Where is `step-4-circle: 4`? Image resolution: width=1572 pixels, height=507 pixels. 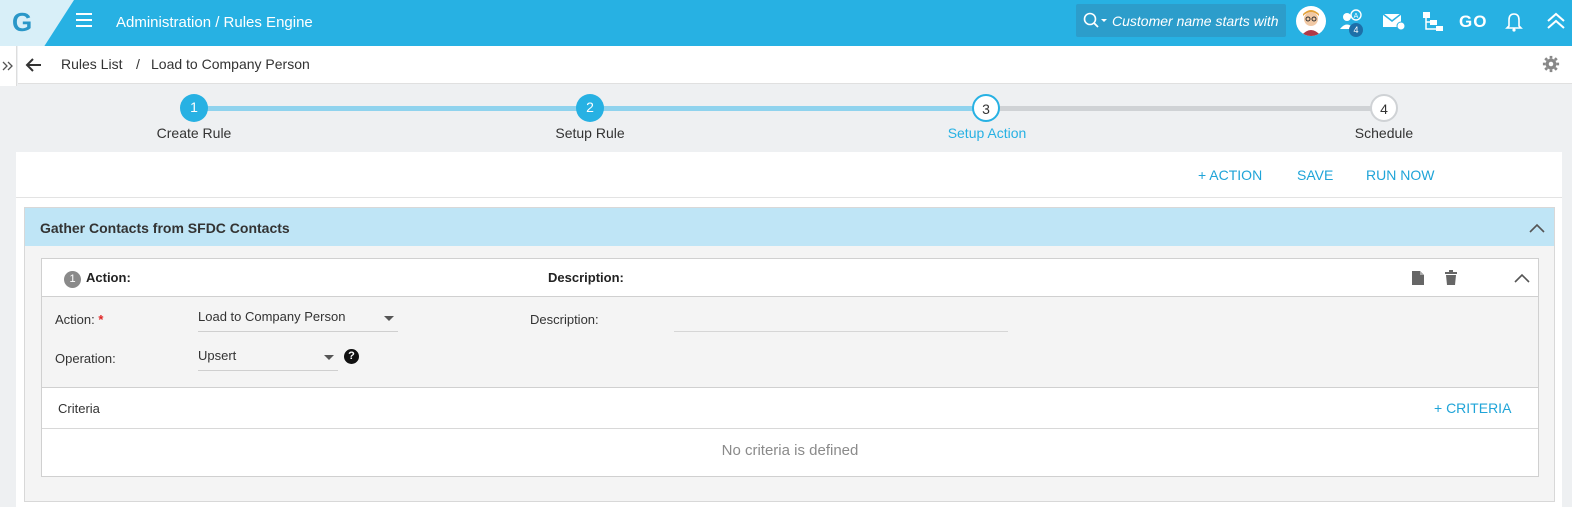 step-4-circle: 4 is located at coordinates (1384, 108).